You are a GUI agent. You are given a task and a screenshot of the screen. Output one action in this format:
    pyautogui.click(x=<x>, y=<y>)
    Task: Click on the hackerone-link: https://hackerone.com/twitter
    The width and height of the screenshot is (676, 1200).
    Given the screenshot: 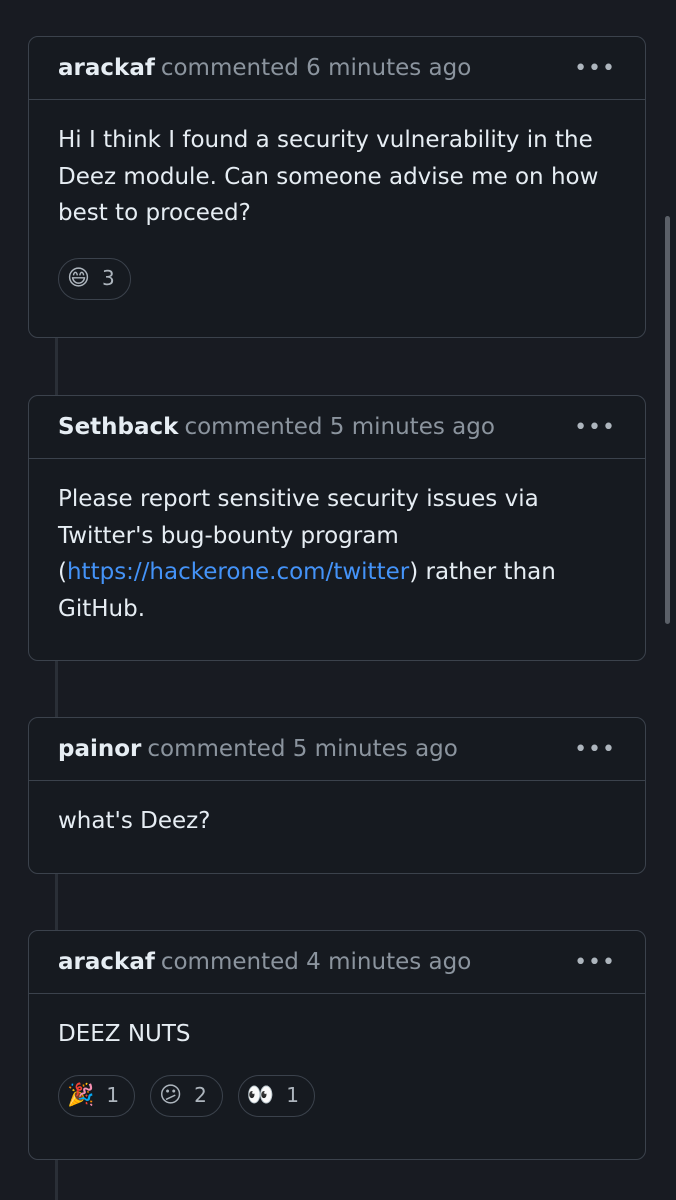 What is the action you would take?
    pyautogui.click(x=238, y=572)
    